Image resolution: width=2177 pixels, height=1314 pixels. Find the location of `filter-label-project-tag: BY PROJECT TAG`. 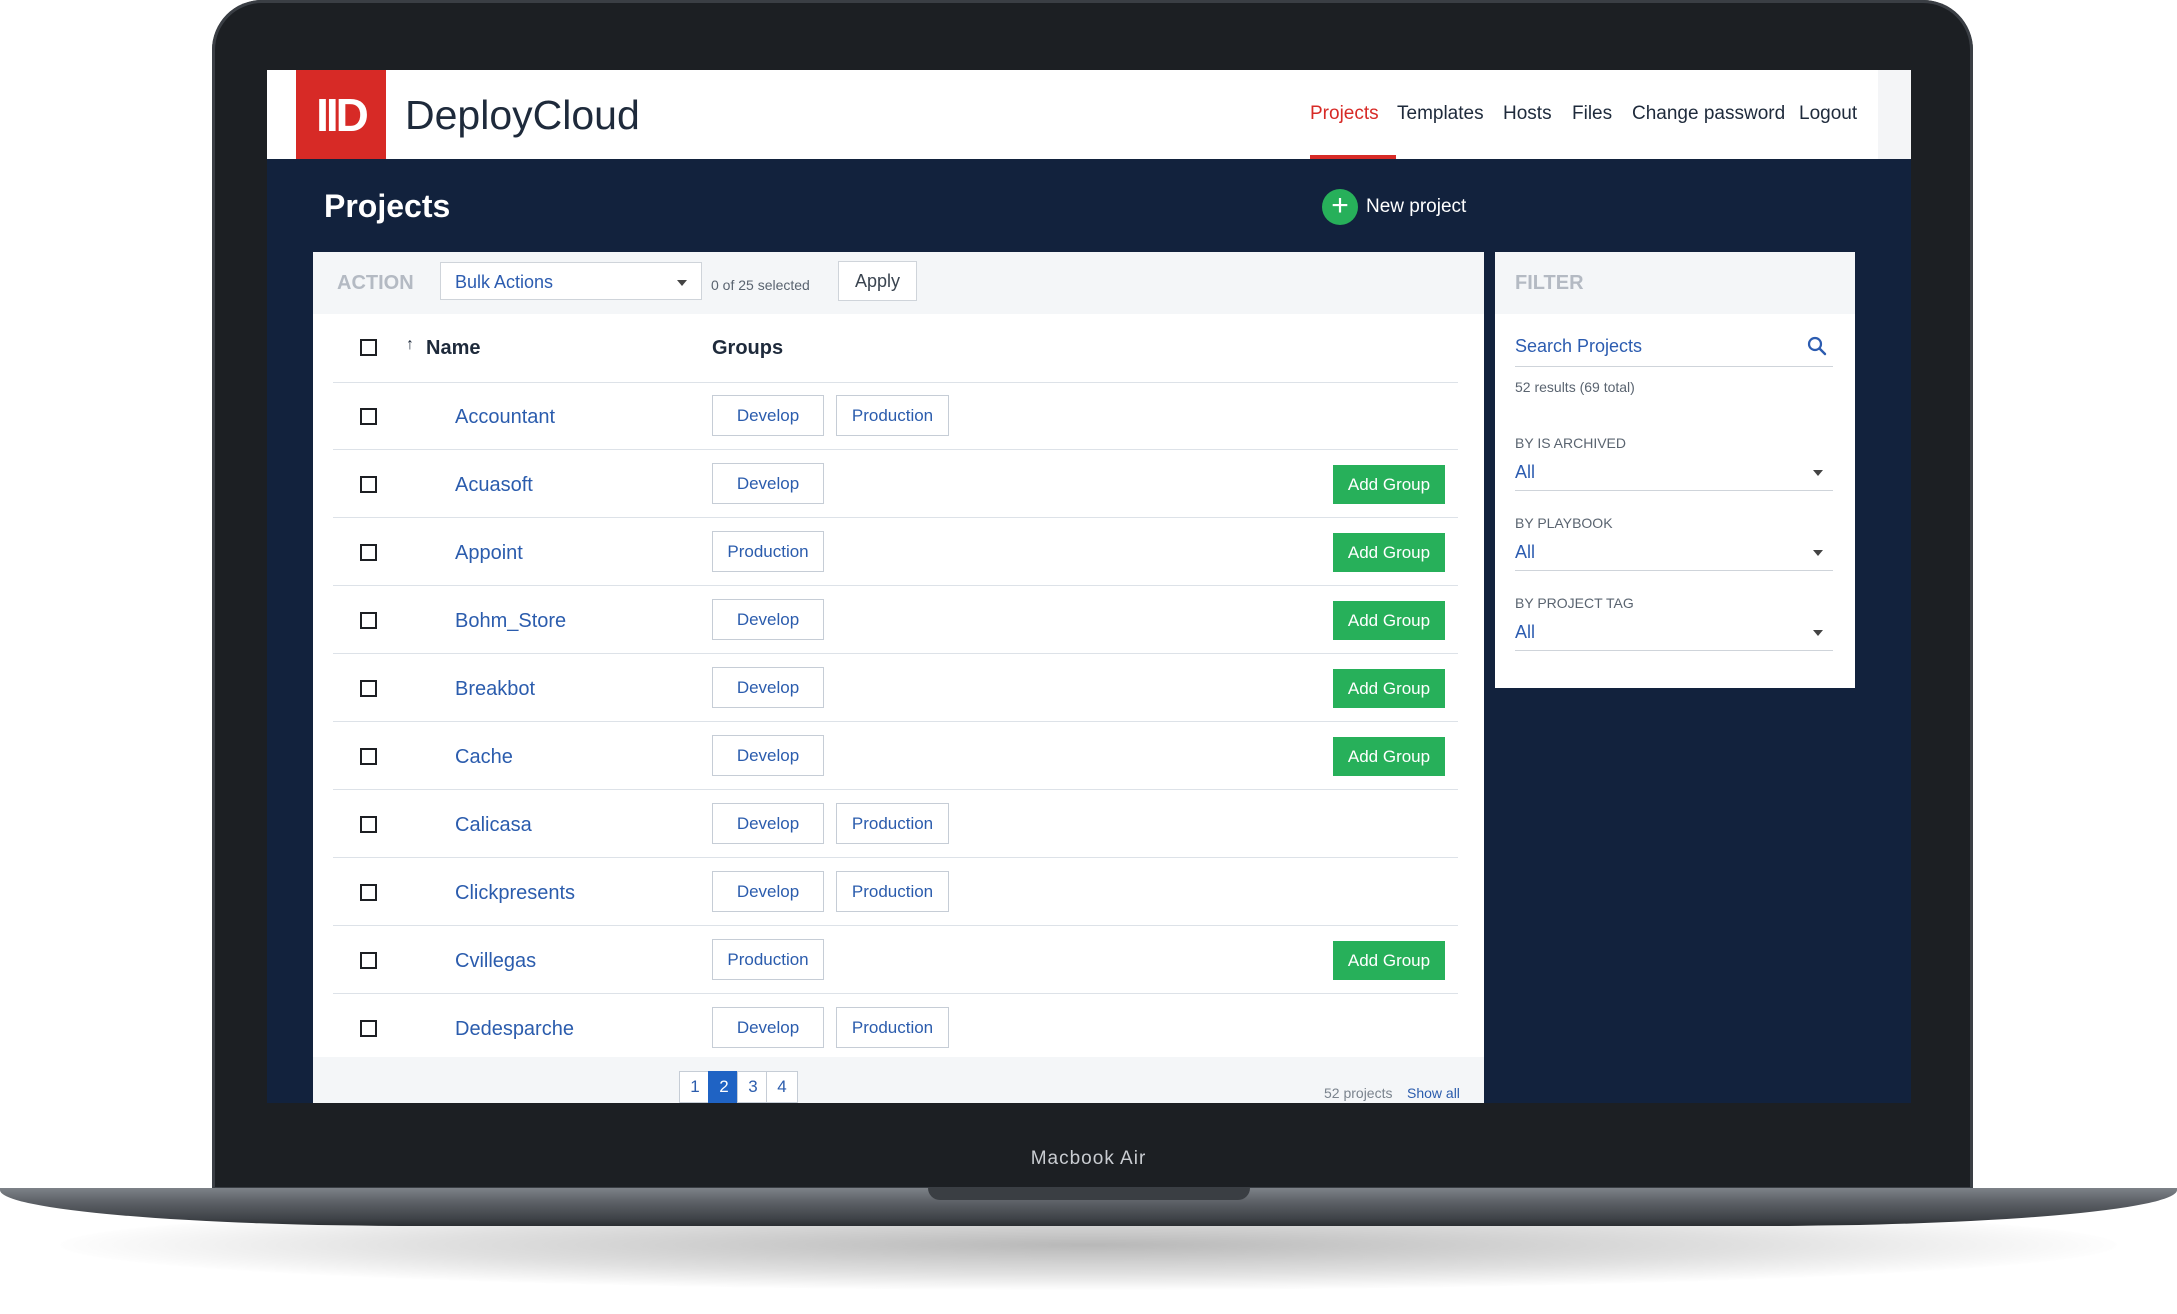

filter-label-project-tag: BY PROJECT TAG is located at coordinates (1574, 603).